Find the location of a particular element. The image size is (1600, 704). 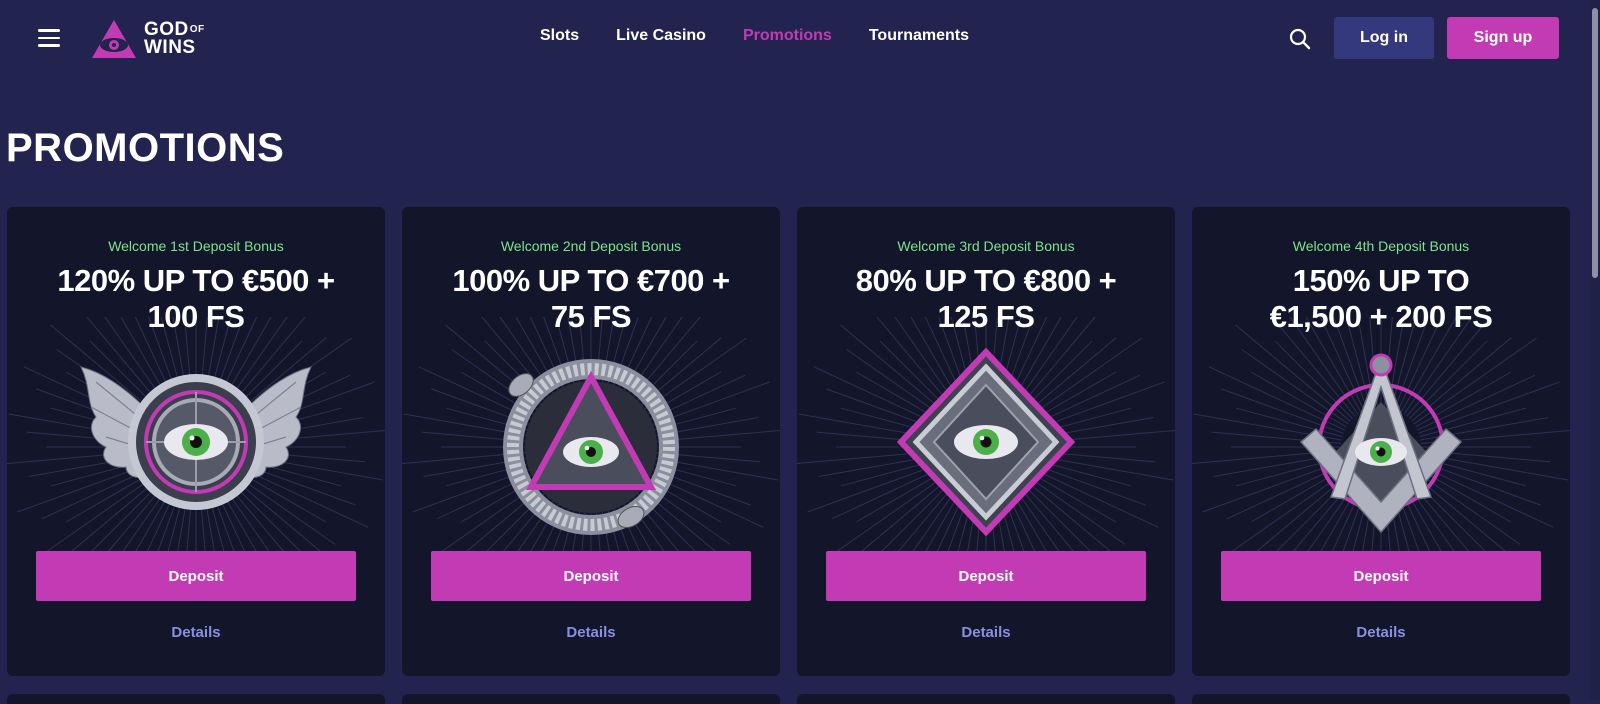

main-nav: Slots Live Casino Promotions Tournaments is located at coordinates (754, 36).